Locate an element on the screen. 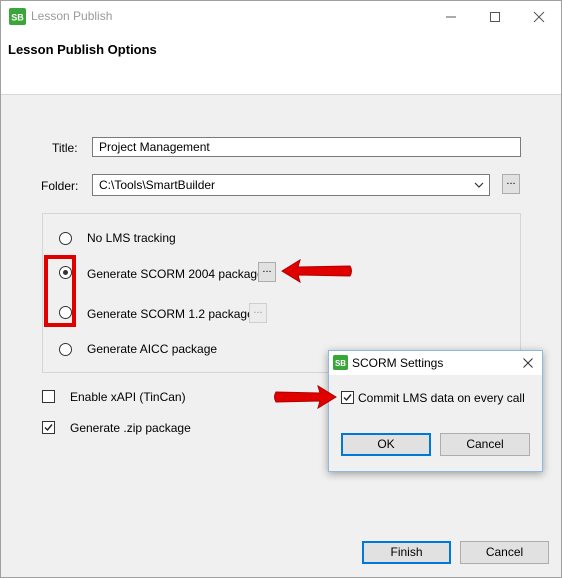 Image resolution: width=562 pixels, height=578 pixels. dialog-cancel-button: Cancel is located at coordinates (485, 444).